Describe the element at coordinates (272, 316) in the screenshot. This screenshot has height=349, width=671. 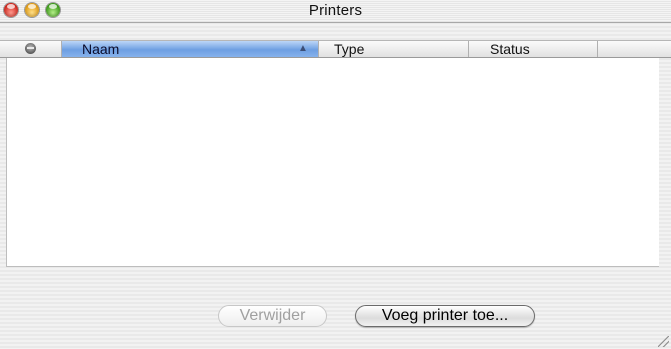
I see `remove-printer-button: Verwijder` at that location.